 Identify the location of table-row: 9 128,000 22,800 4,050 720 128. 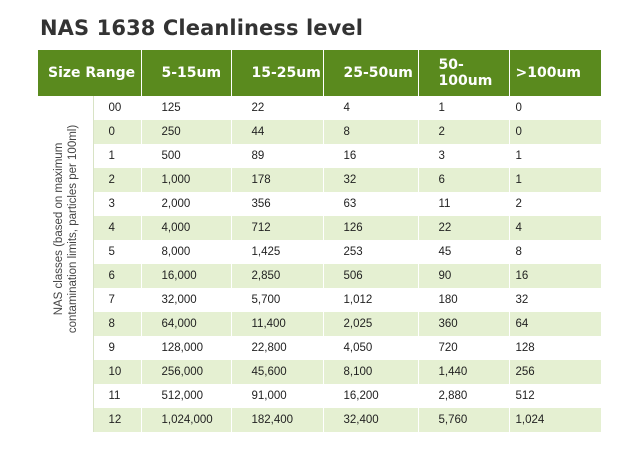
(320, 348).